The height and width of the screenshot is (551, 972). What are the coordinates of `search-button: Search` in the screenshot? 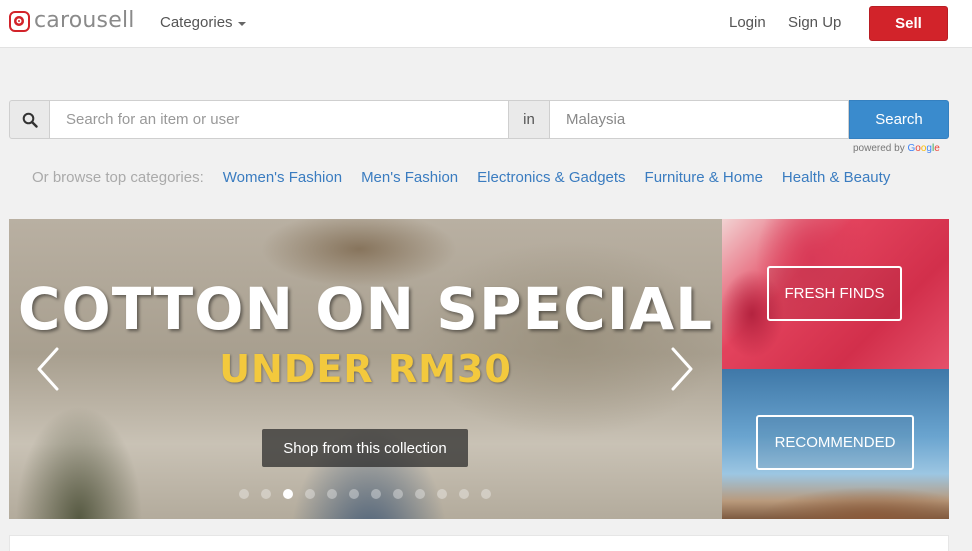 It's located at (899, 119).